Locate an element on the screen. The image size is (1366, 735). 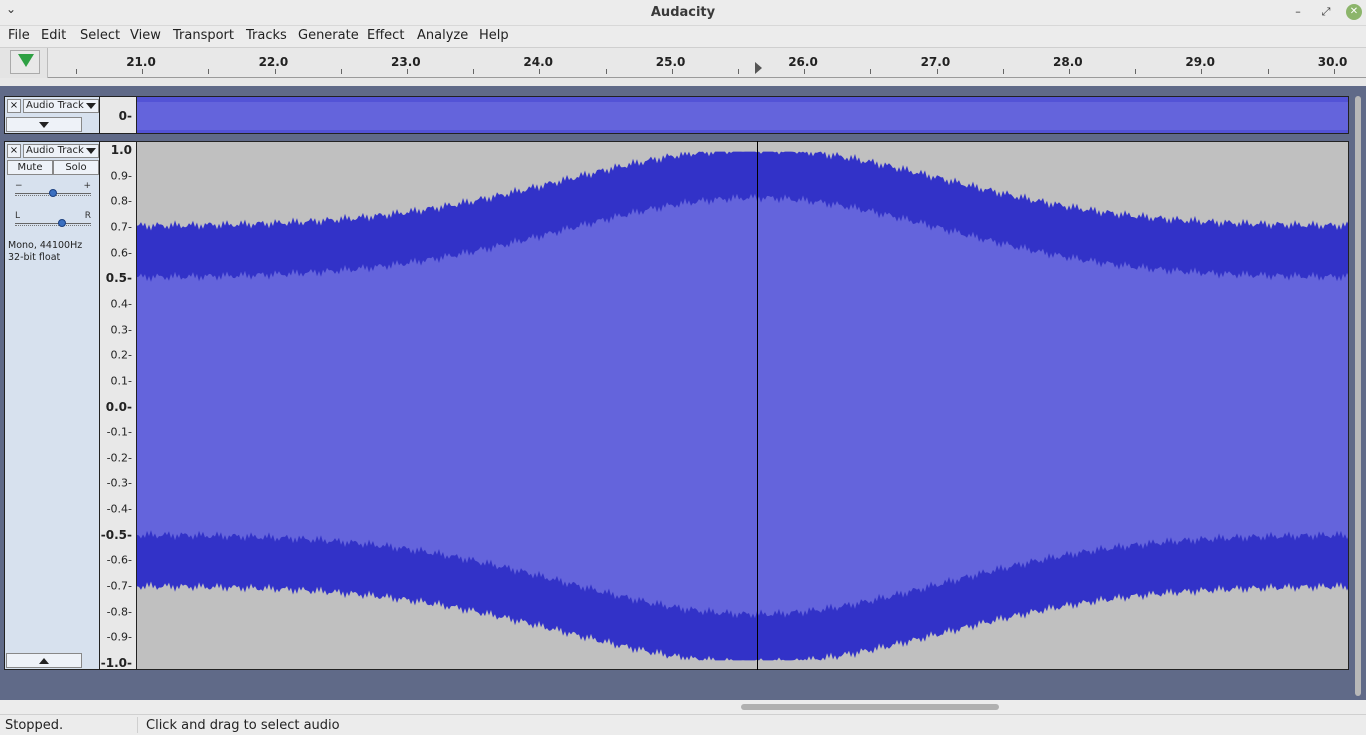
scale-label: 0.8- is located at coordinates (121, 201).